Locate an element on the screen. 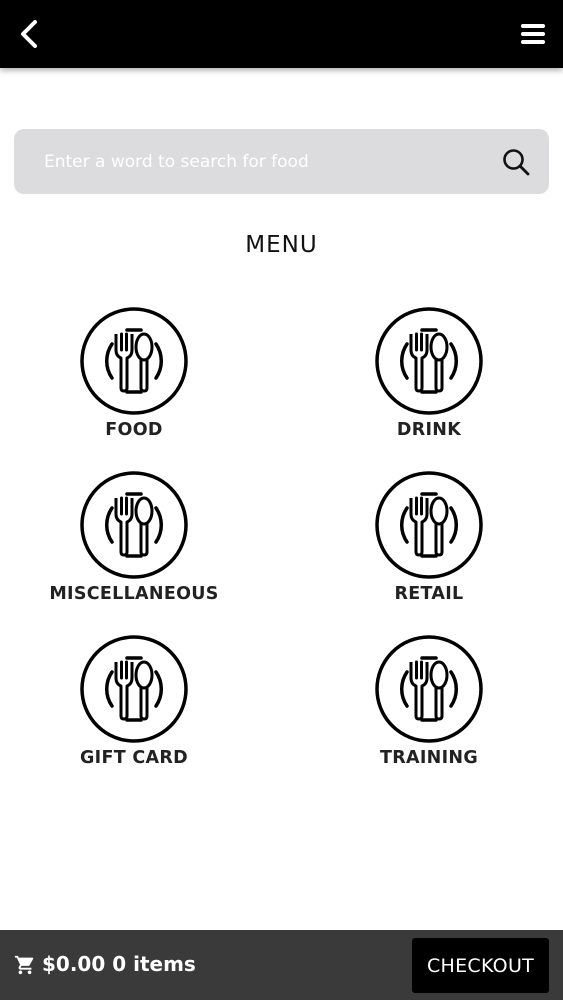 The height and width of the screenshot is (1000, 563). search-bar is located at coordinates (281, 161).